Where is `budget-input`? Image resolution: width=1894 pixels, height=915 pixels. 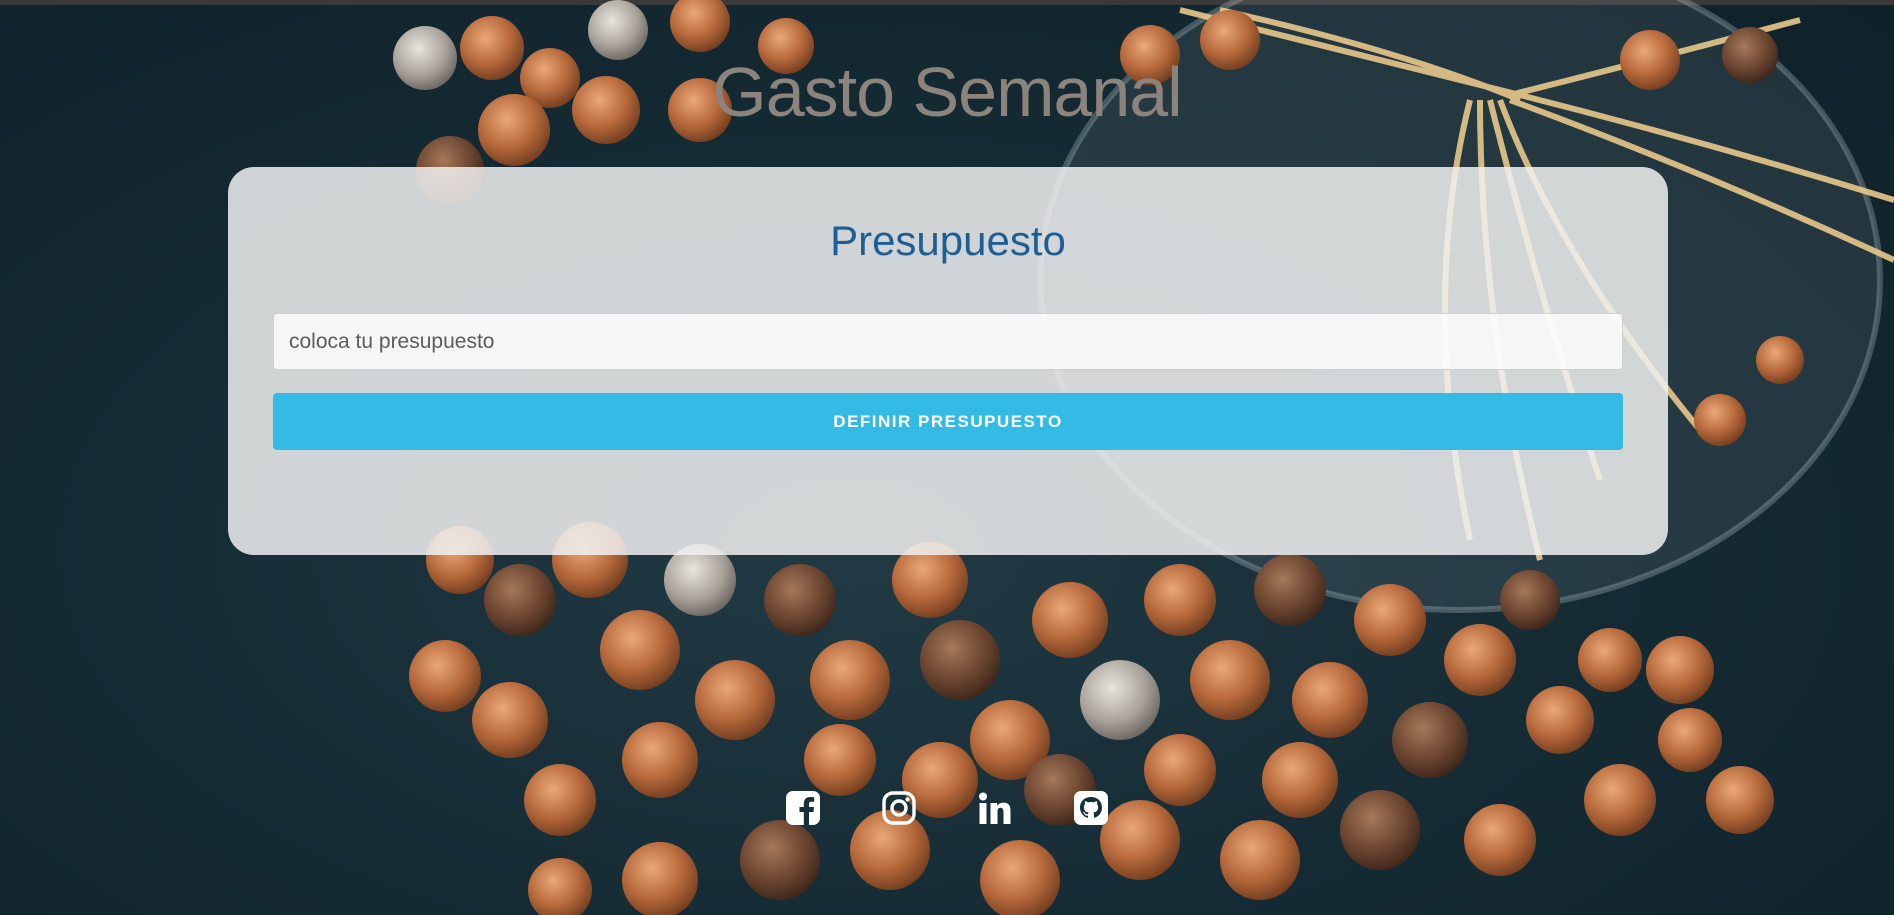 budget-input is located at coordinates (948, 341).